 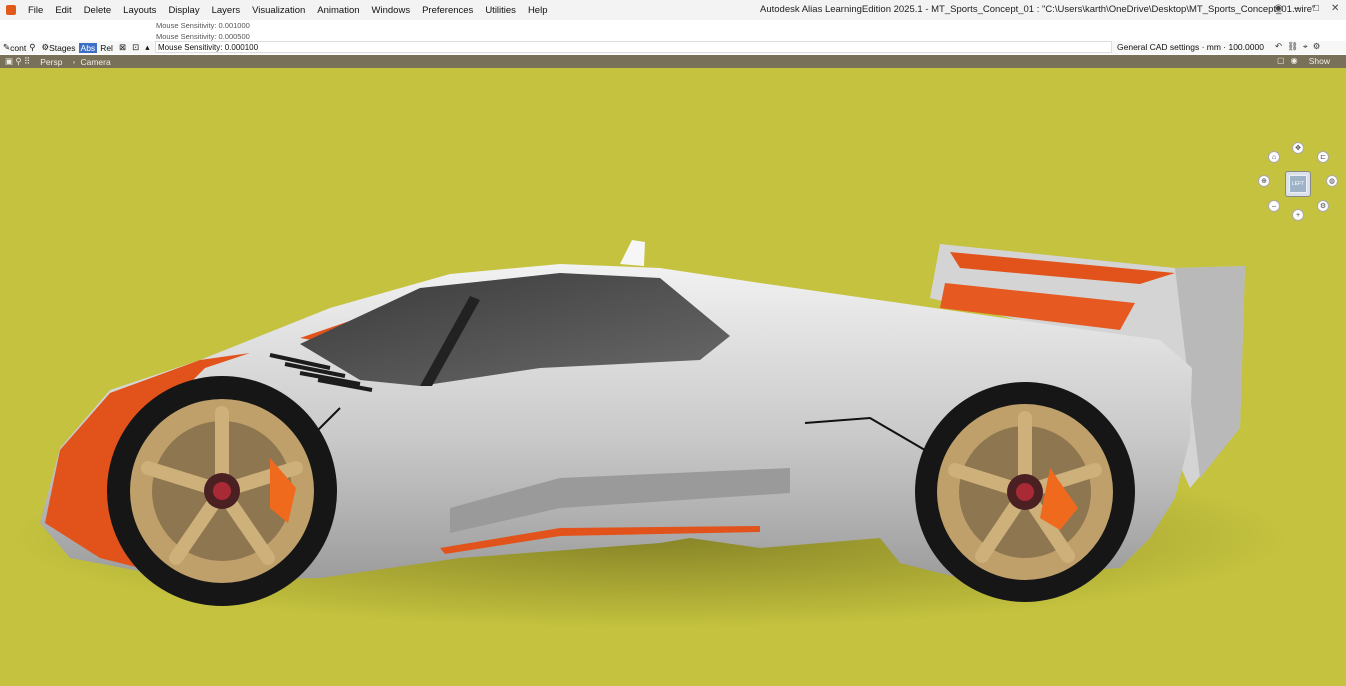 What do you see at coordinates (17, 61) in the screenshot?
I see `viewport-menu-icon: ▣ ⚲ ⠿` at bounding box center [17, 61].